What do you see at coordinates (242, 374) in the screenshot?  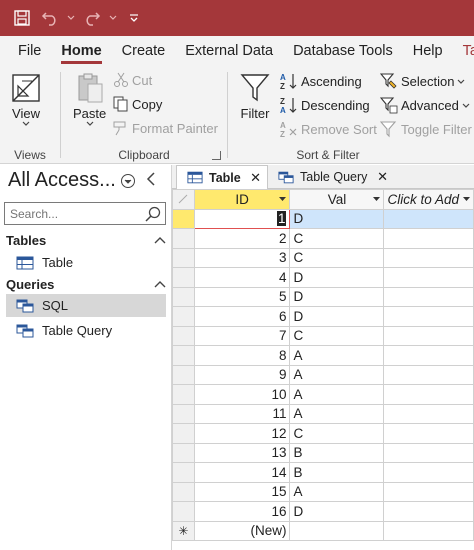 I see `cell-id: 9` at bounding box center [242, 374].